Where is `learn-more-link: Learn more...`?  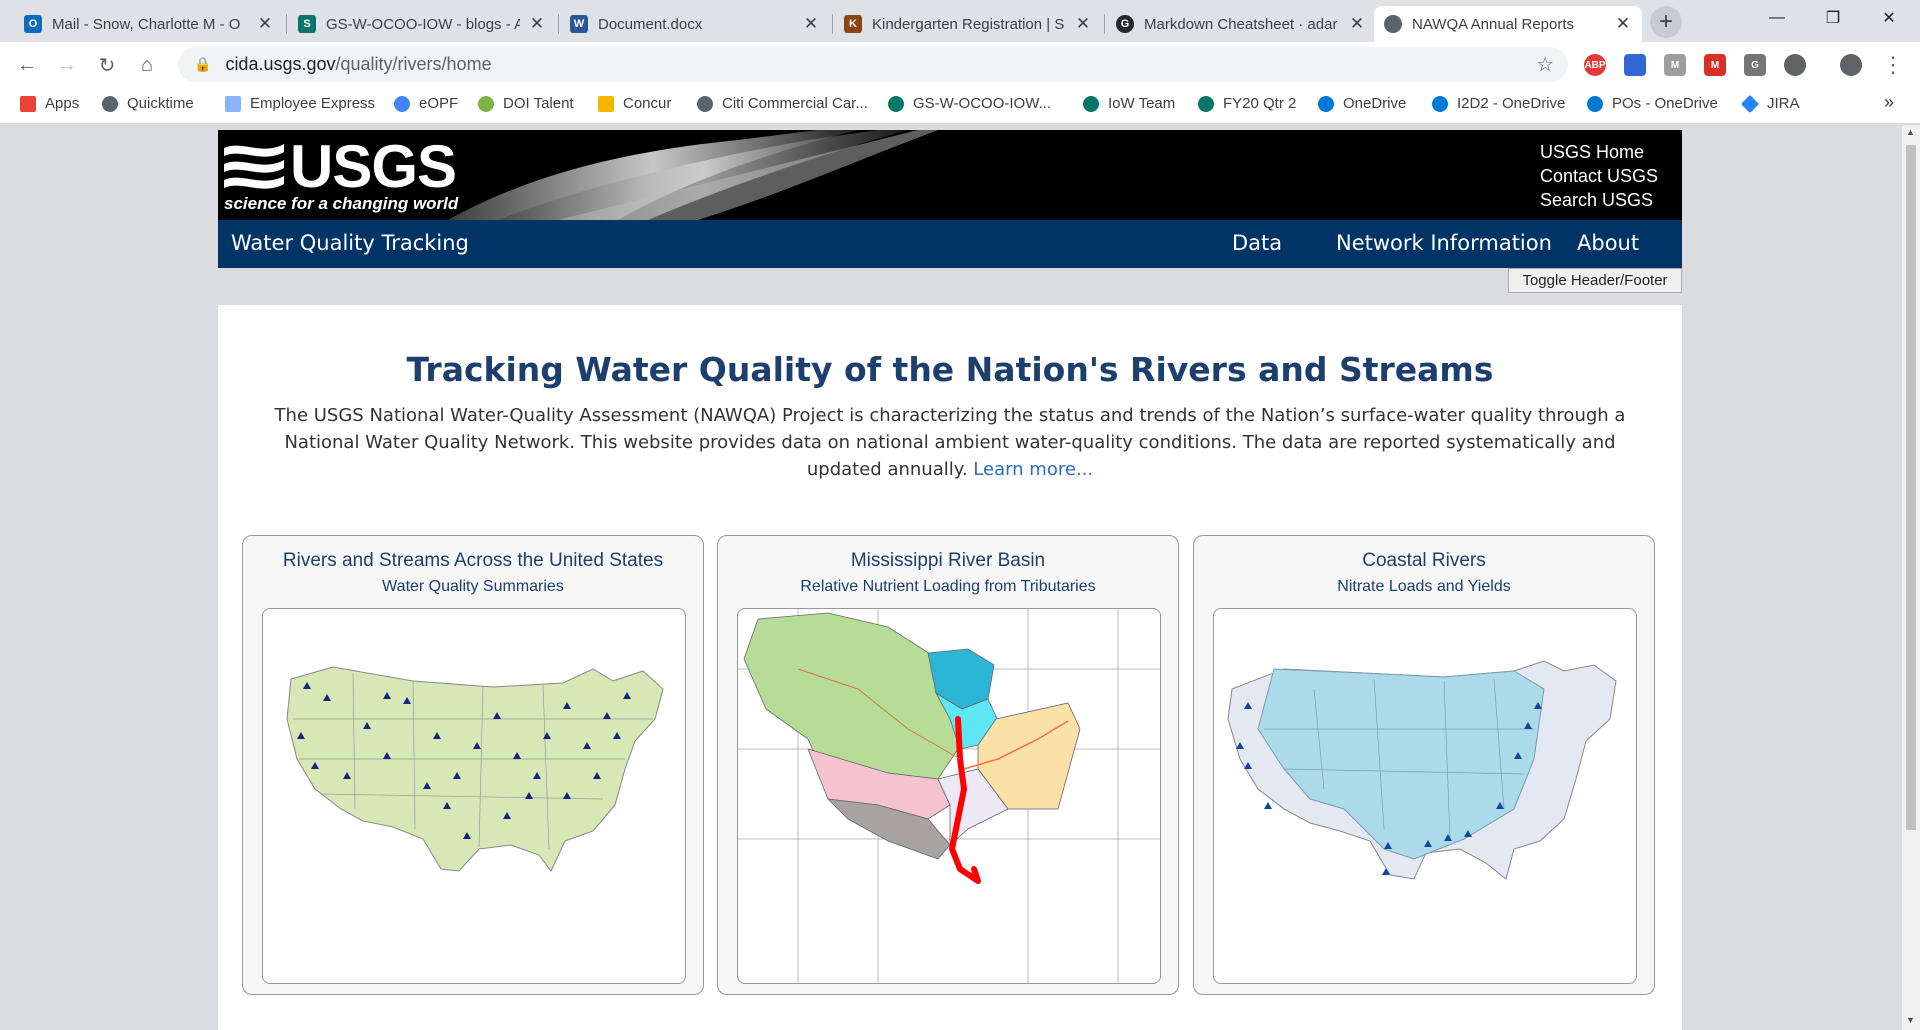
learn-more-link: Learn more... is located at coordinates (1033, 469).